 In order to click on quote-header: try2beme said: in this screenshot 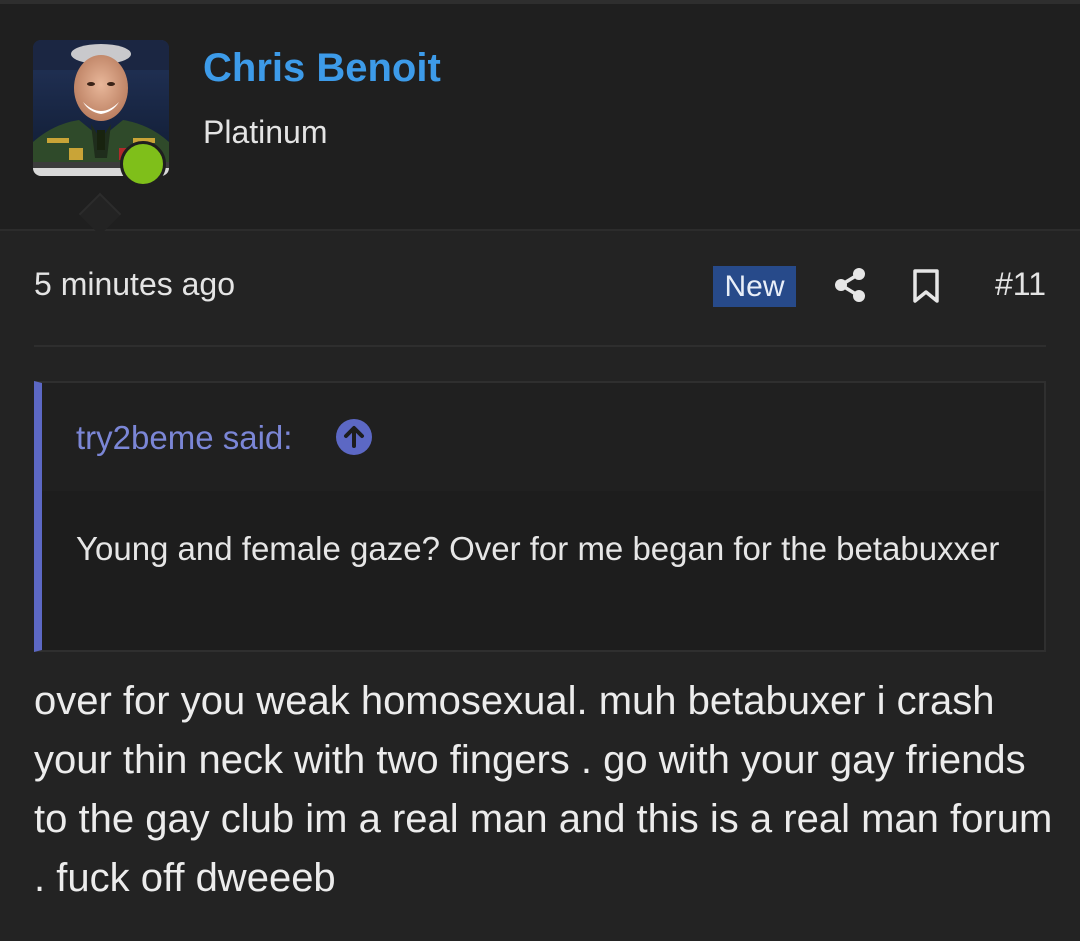, I will do `click(543, 437)`.